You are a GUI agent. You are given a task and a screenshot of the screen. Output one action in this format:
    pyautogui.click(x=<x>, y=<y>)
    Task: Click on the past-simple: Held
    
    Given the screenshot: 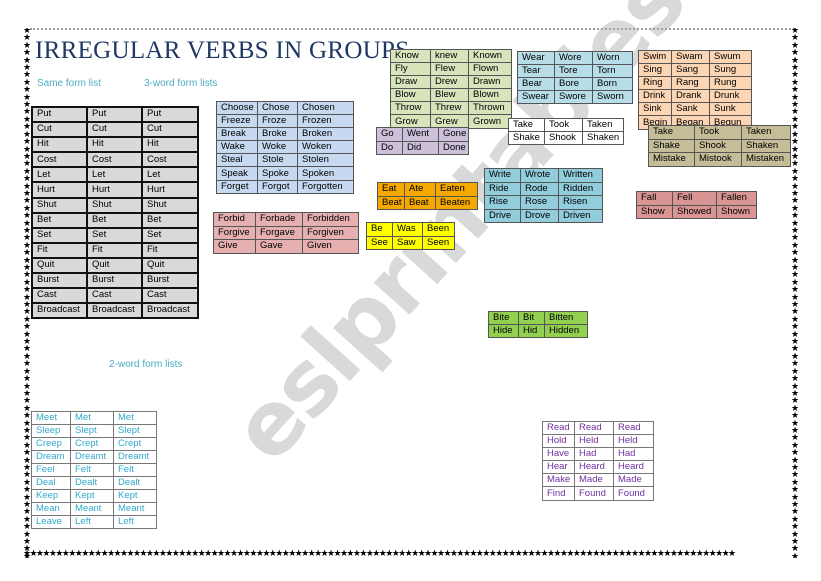 What is the action you would take?
    pyautogui.click(x=594, y=441)
    